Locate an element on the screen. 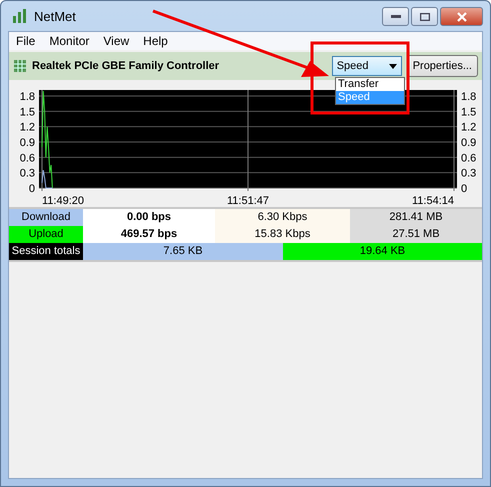 The height and width of the screenshot is (487, 491). maximize-icon is located at coordinates (425, 16).